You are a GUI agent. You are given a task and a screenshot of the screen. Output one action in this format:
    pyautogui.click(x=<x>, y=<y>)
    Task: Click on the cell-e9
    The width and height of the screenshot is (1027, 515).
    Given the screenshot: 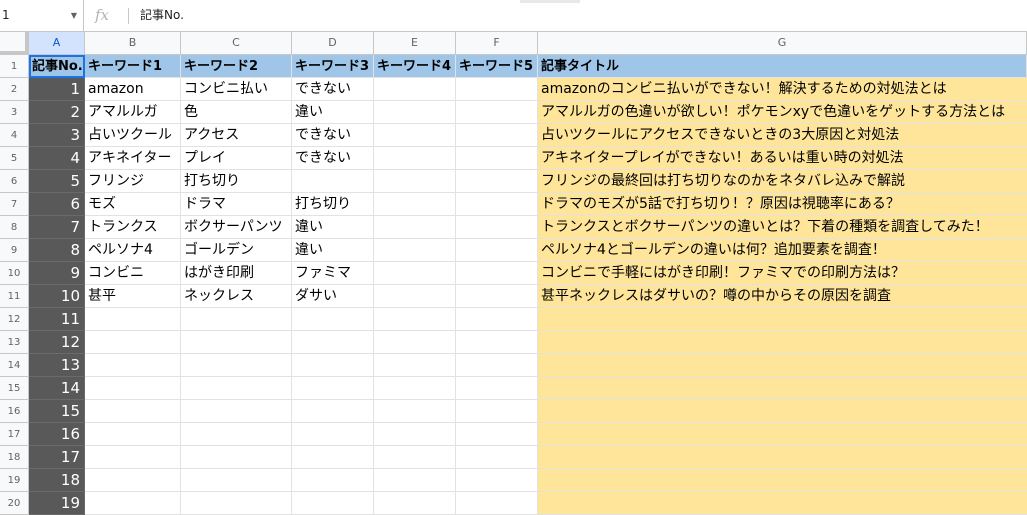 What is the action you would take?
    pyautogui.click(x=415, y=250)
    